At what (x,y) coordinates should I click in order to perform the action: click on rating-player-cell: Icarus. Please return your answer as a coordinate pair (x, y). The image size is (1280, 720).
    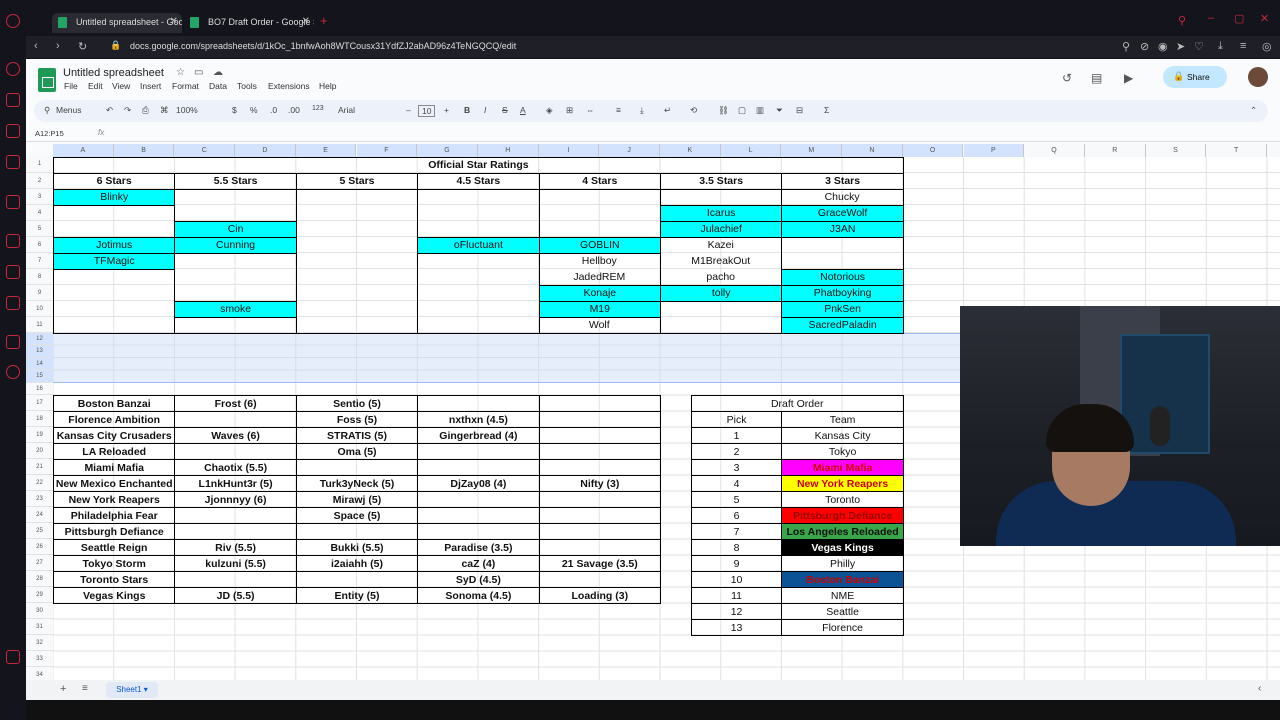
    Looking at the image, I should click on (721, 213).